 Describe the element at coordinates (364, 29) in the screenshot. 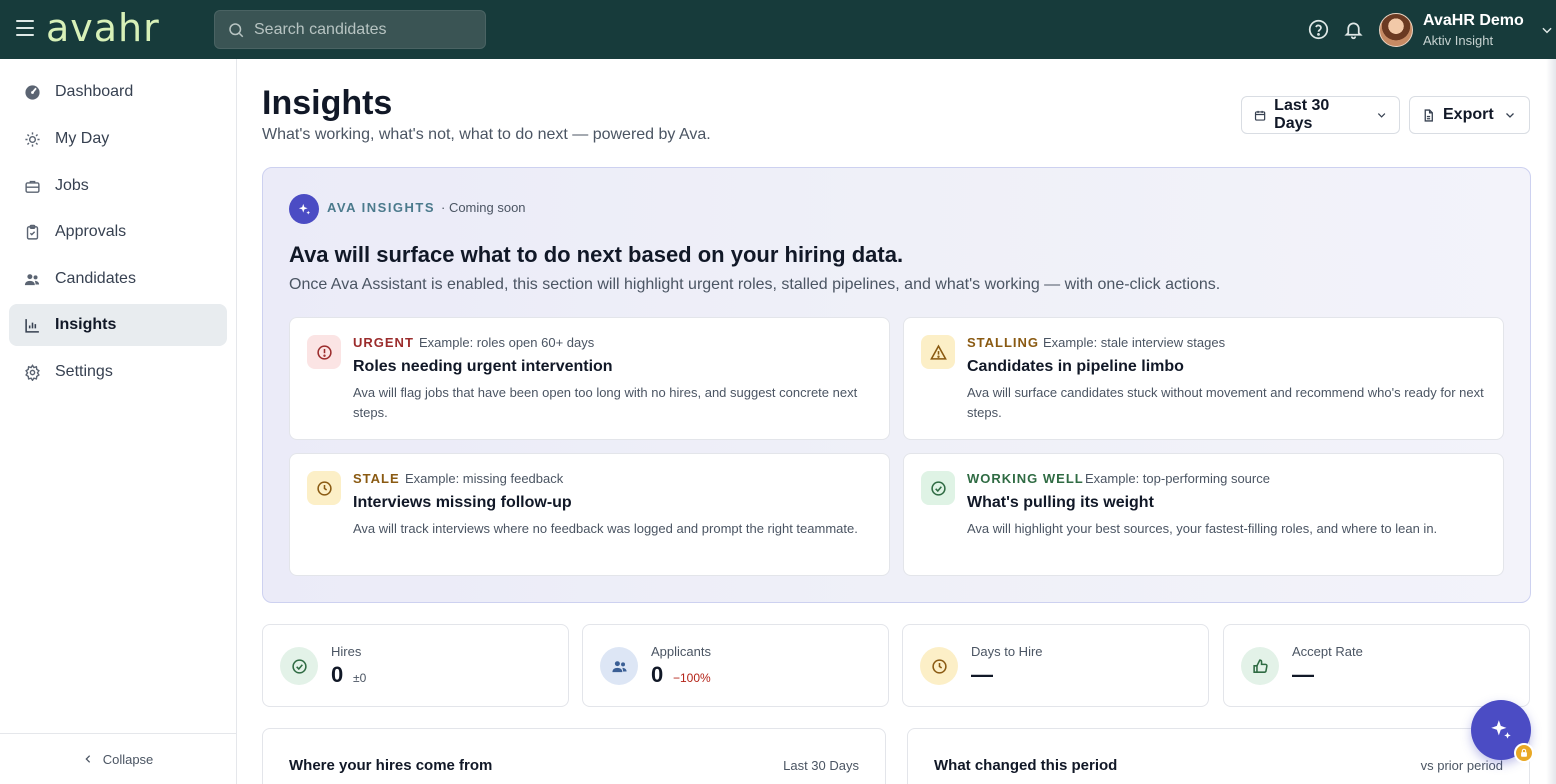

I see `search-input` at that location.